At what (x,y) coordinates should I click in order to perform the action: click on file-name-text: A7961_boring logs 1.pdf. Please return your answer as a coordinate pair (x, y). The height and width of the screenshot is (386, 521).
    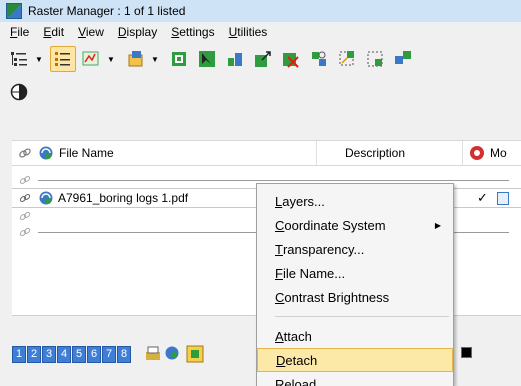
    Looking at the image, I should click on (123, 198).